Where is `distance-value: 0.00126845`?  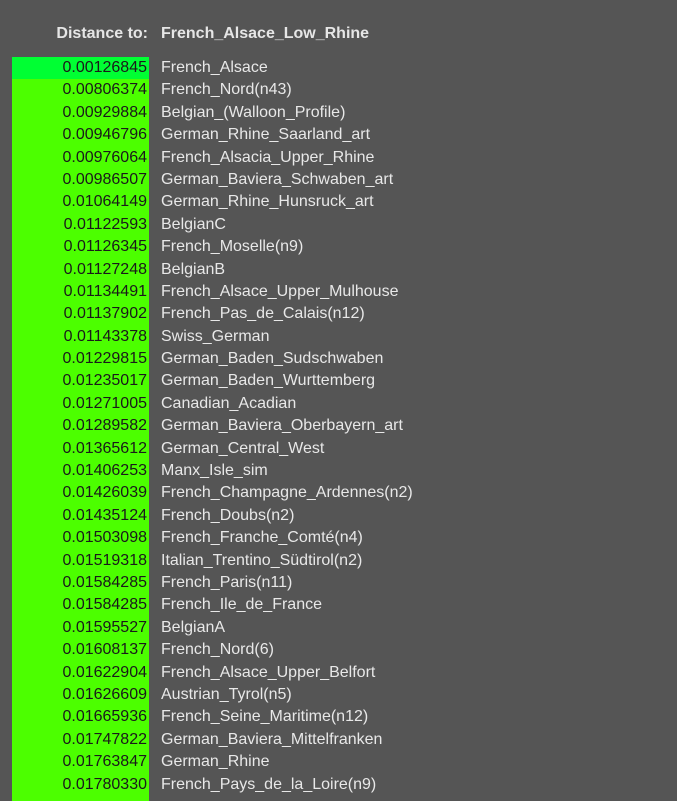 distance-value: 0.00126845 is located at coordinates (80, 68).